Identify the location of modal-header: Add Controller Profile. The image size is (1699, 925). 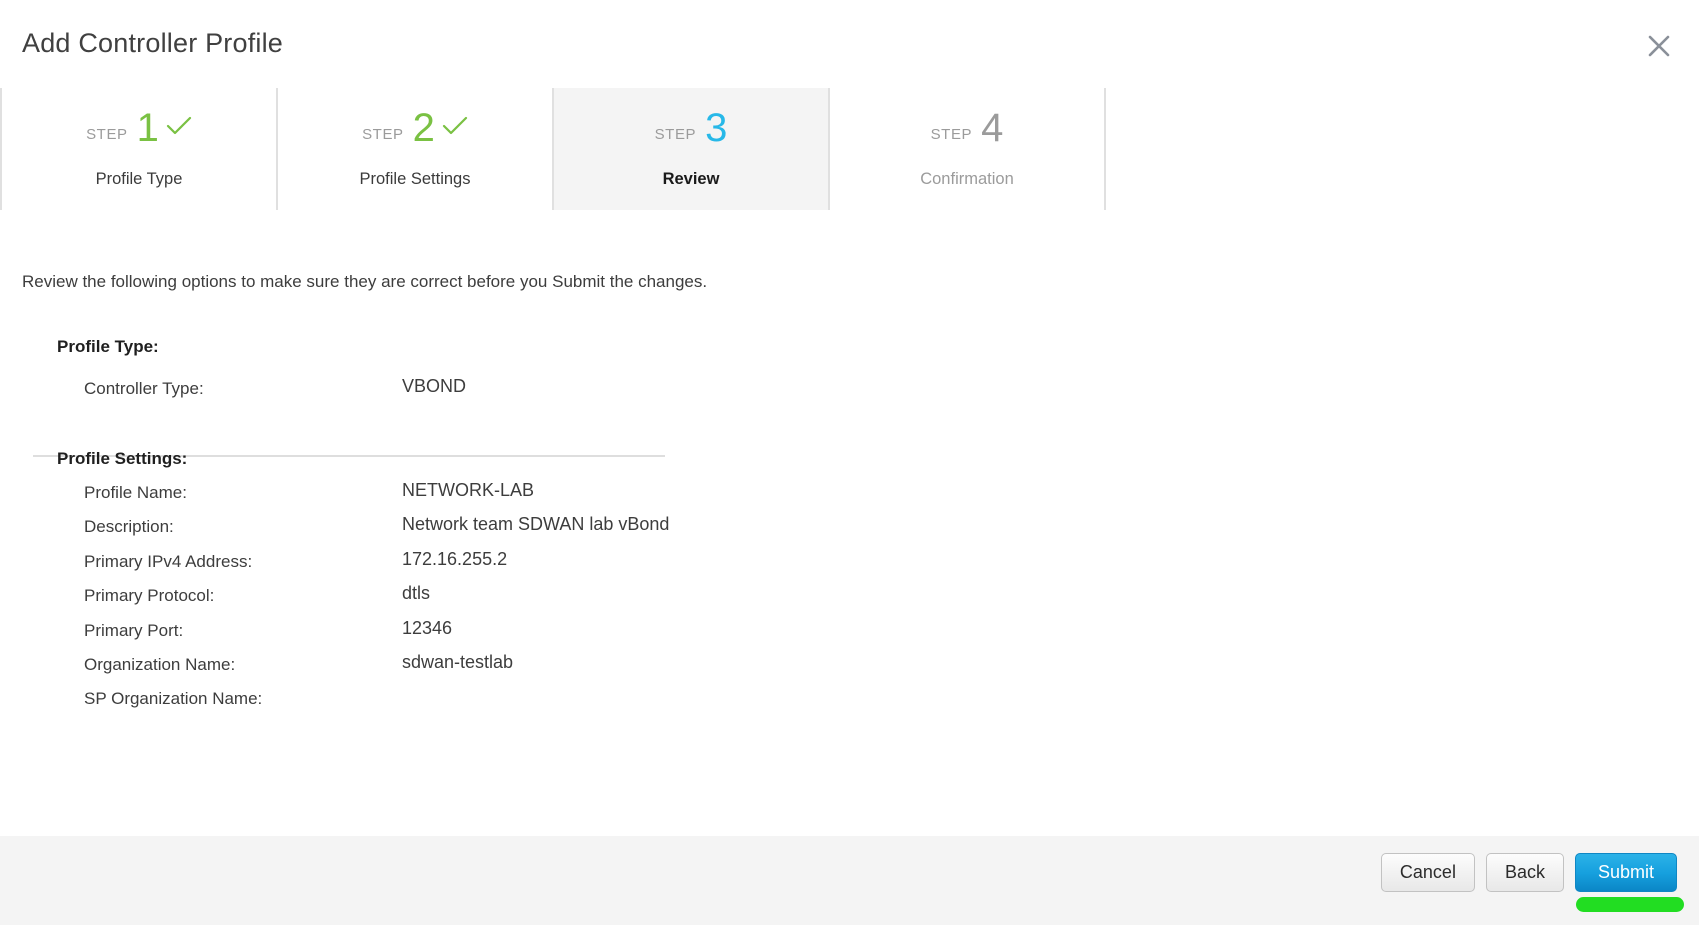
(849, 44).